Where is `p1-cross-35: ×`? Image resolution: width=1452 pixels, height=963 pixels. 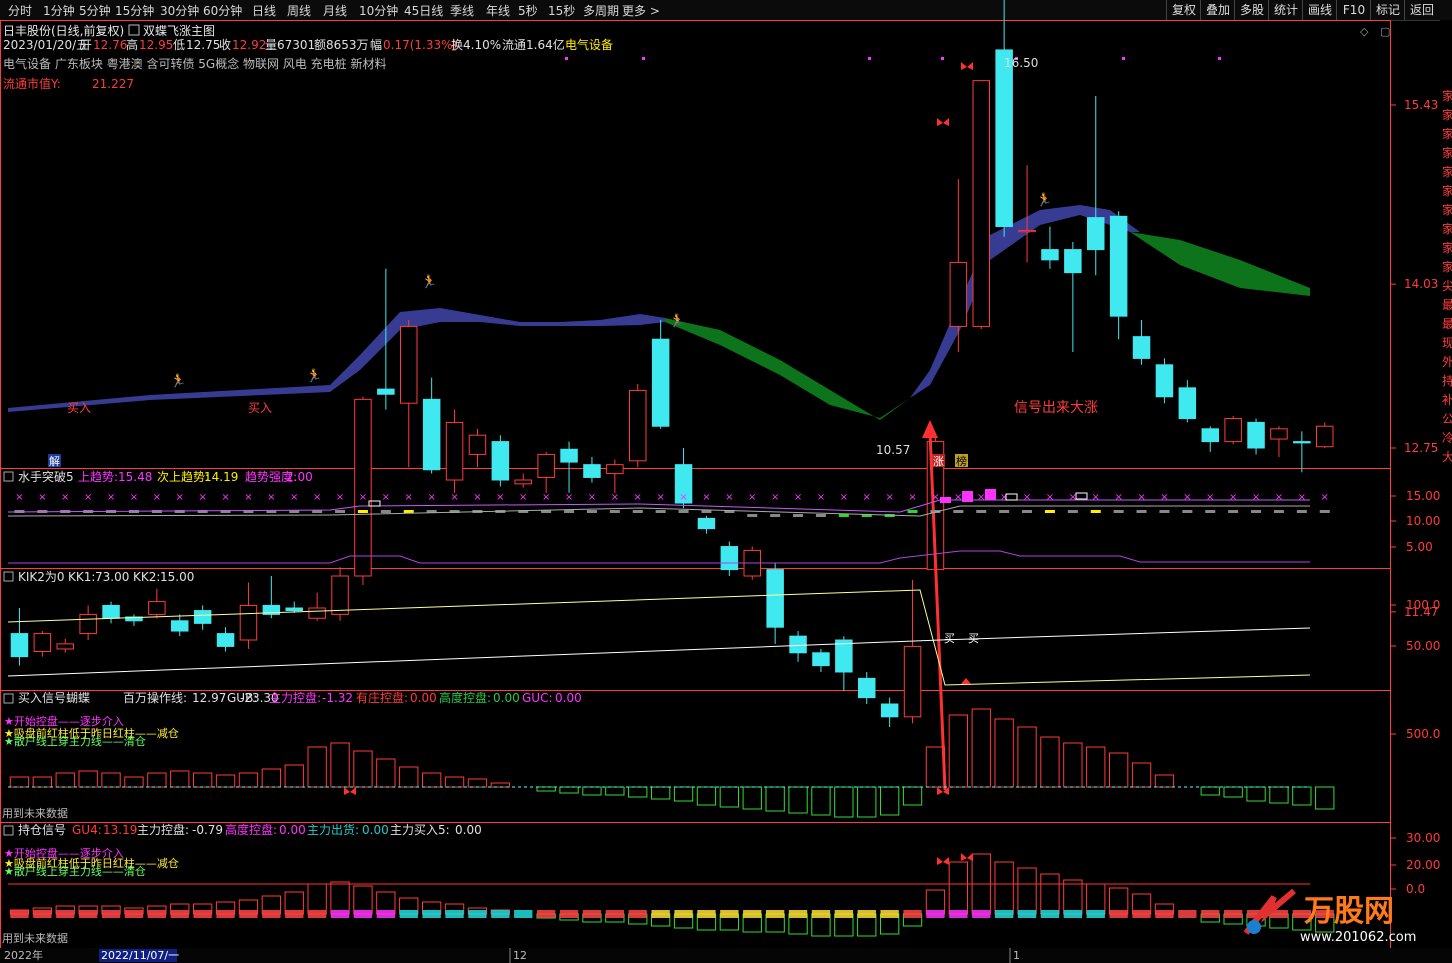 p1-cross-35: × is located at coordinates (821, 497).